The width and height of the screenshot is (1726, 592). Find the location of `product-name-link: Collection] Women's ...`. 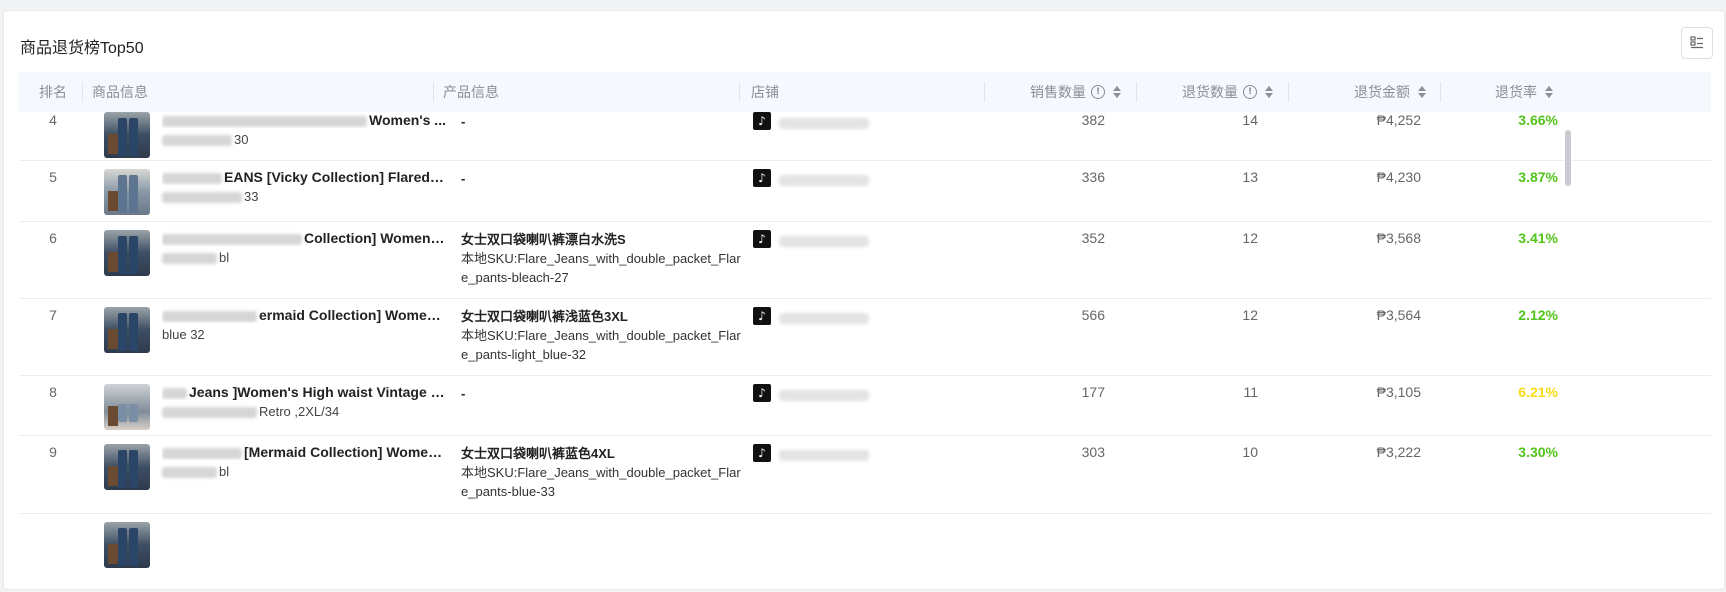

product-name-link: Collection] Women's ... is located at coordinates (304, 238).